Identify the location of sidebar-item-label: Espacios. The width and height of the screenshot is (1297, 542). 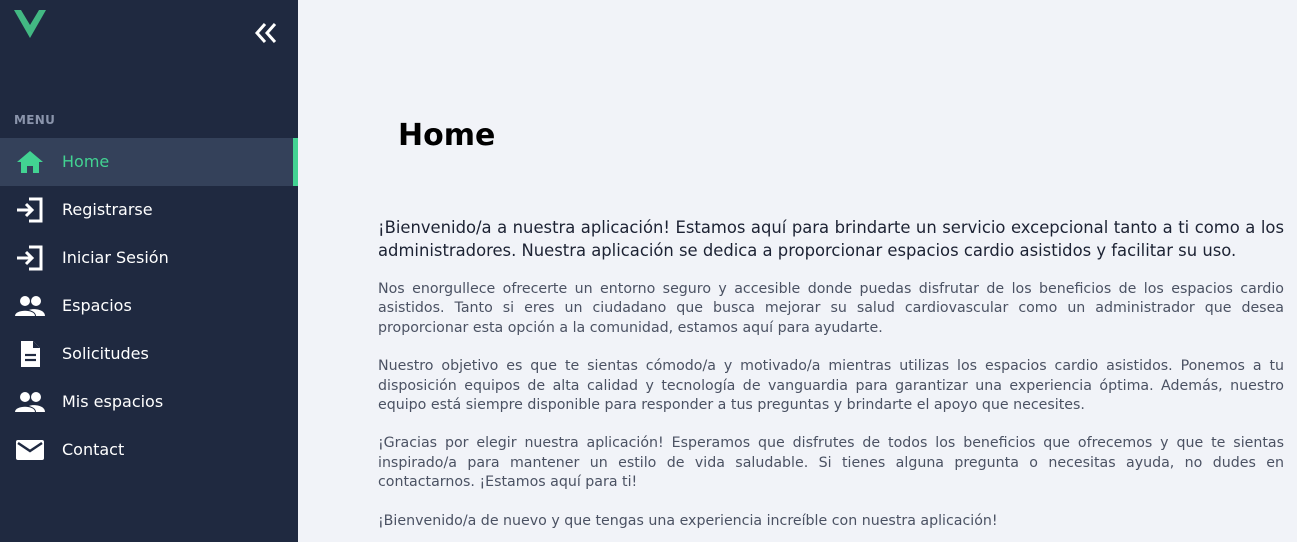
(97, 305).